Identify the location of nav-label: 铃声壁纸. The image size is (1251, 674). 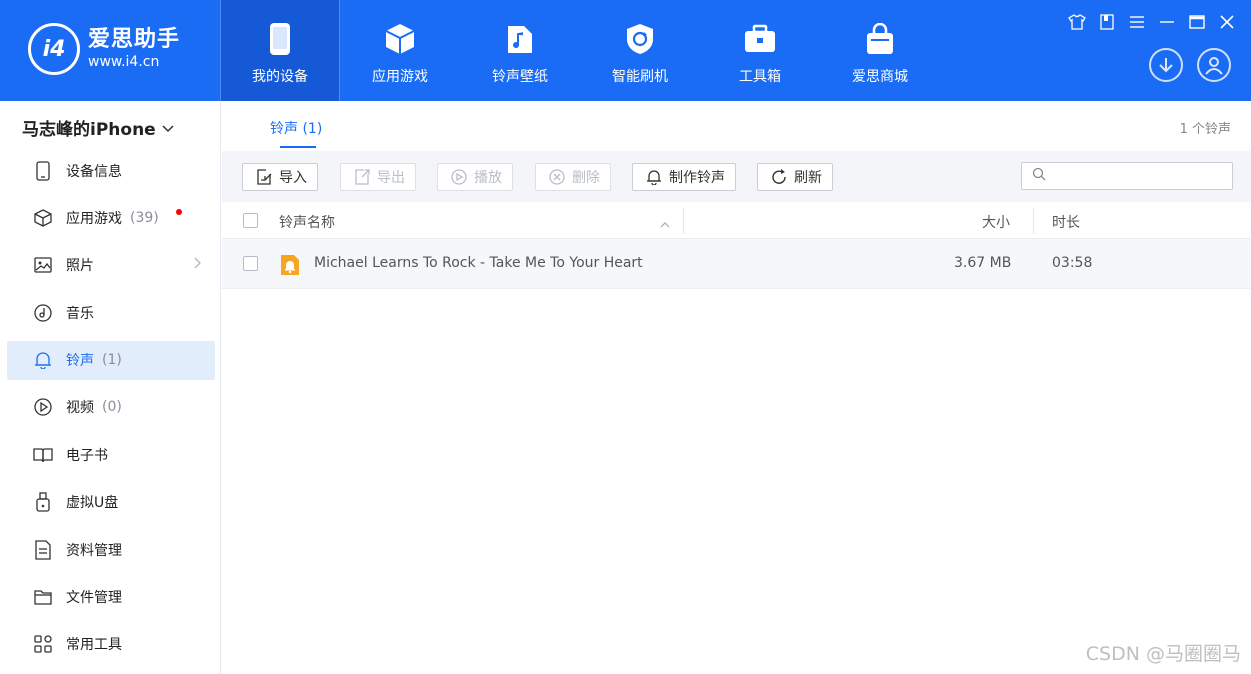
(520, 77).